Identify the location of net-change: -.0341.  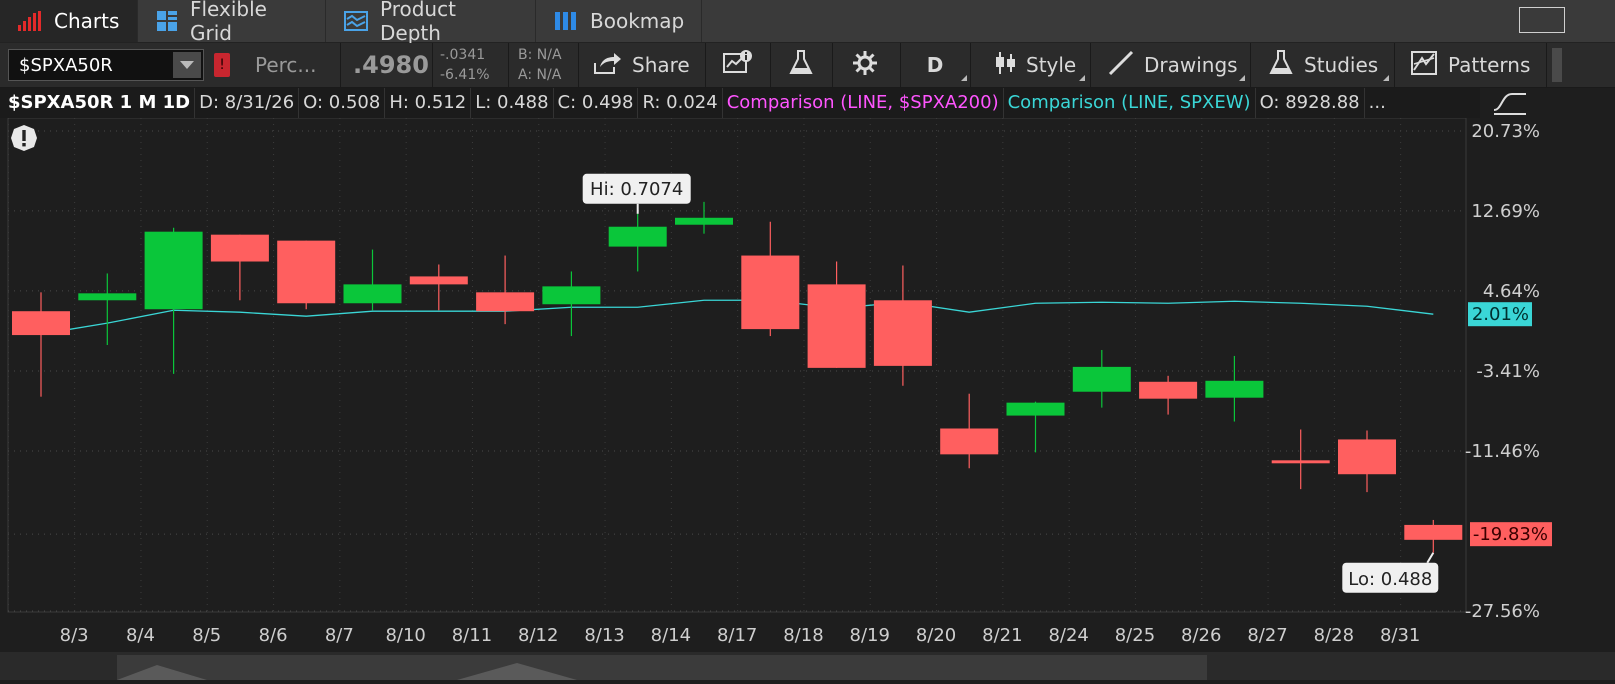
(463, 55).